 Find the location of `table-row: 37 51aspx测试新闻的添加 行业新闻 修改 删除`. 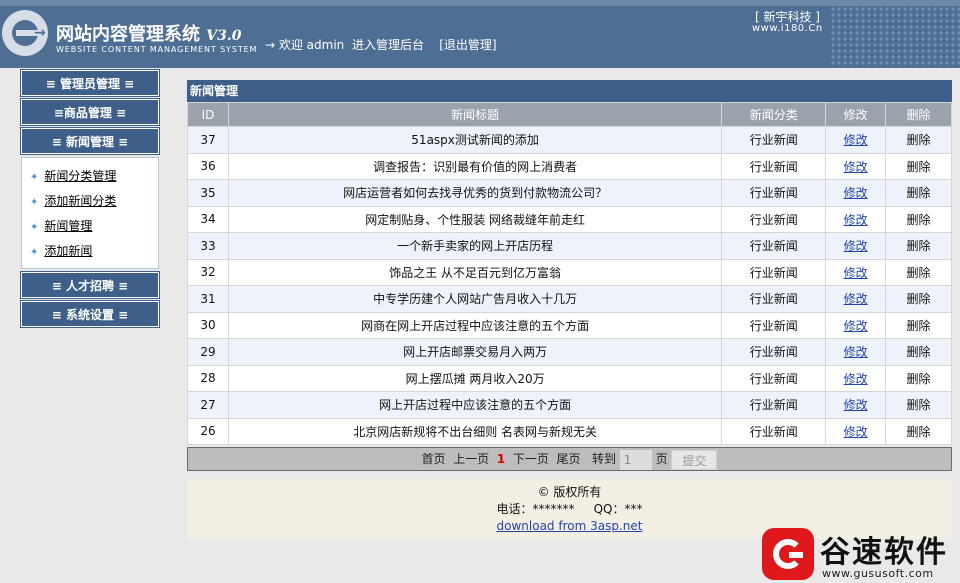

table-row: 37 51aspx测试新闻的添加 行业新闻 修改 删除 is located at coordinates (569, 140).